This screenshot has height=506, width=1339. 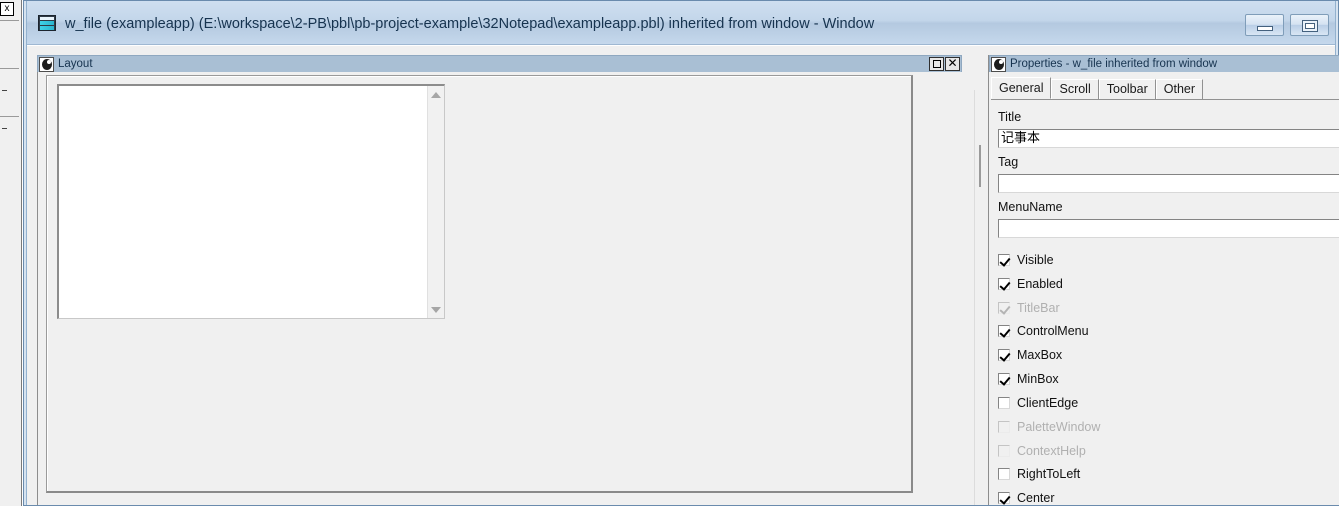 I want to click on tab-other: Other, so click(x=1179, y=89).